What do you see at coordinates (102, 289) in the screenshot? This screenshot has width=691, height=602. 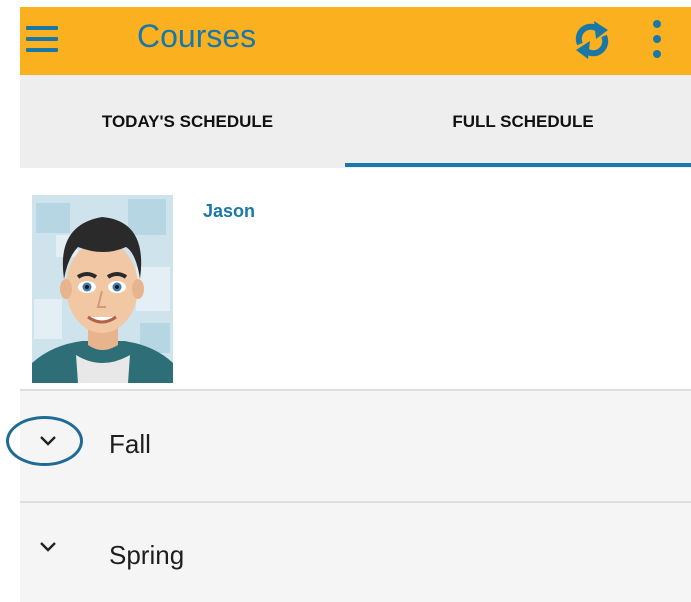 I see `avatar` at bounding box center [102, 289].